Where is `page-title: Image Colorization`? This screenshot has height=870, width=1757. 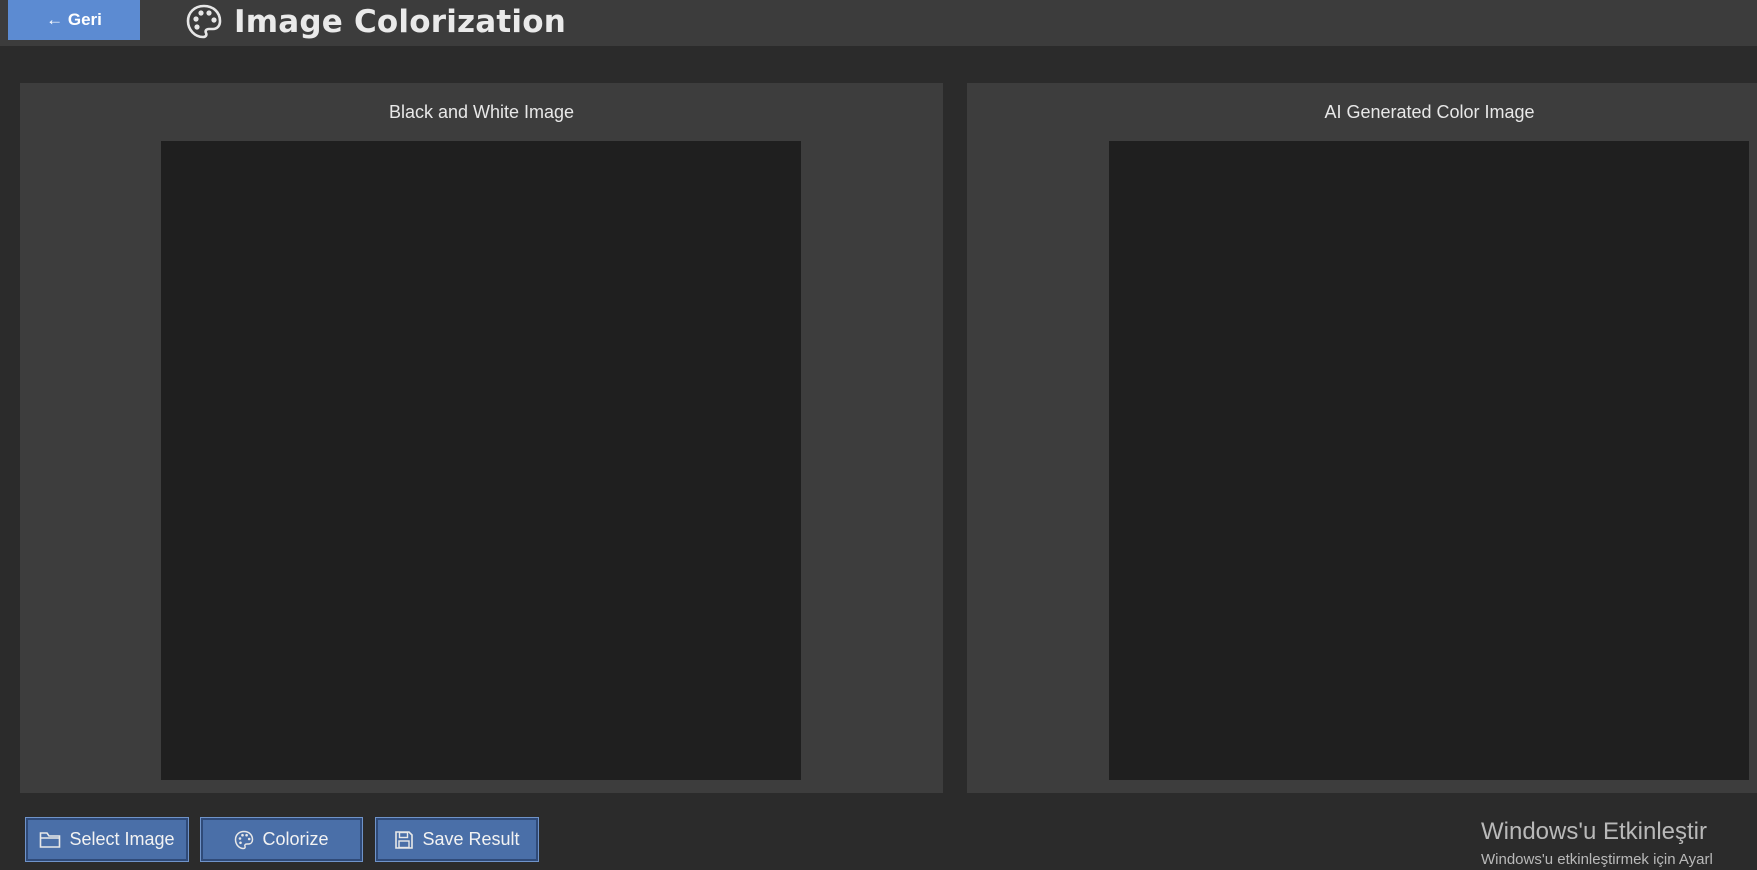
page-title: Image Colorization is located at coordinates (400, 22).